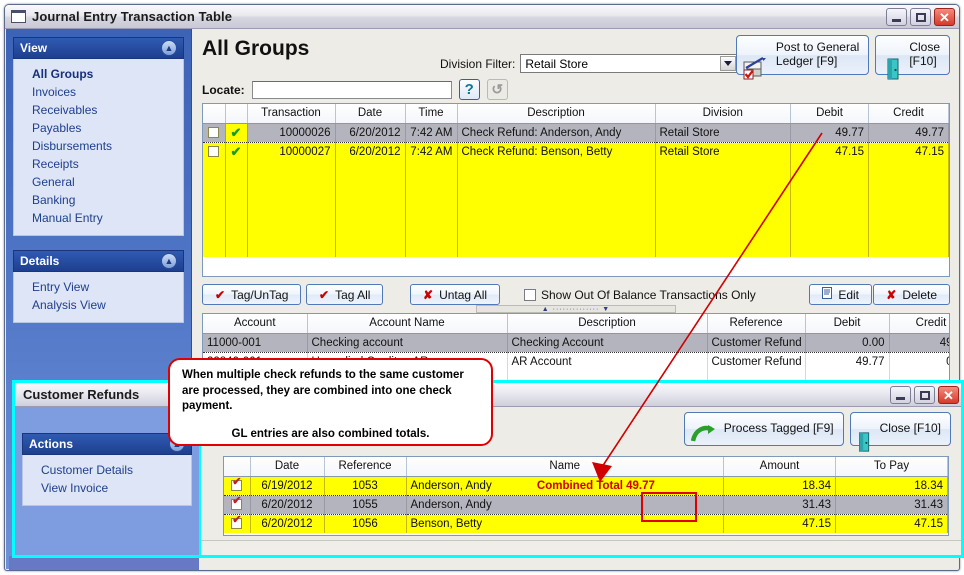 The height and width of the screenshot is (575, 964). What do you see at coordinates (236, 114) in the screenshot?
I see `col-status` at bounding box center [236, 114].